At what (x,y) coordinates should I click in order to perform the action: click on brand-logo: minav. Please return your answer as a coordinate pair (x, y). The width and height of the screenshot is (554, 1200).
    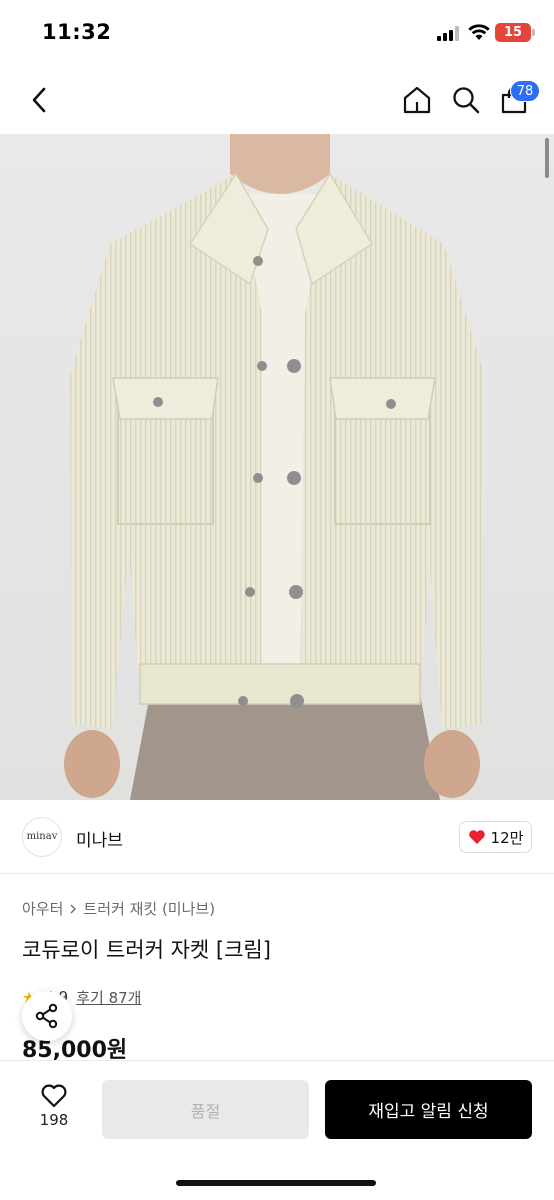
    Looking at the image, I should click on (42, 837).